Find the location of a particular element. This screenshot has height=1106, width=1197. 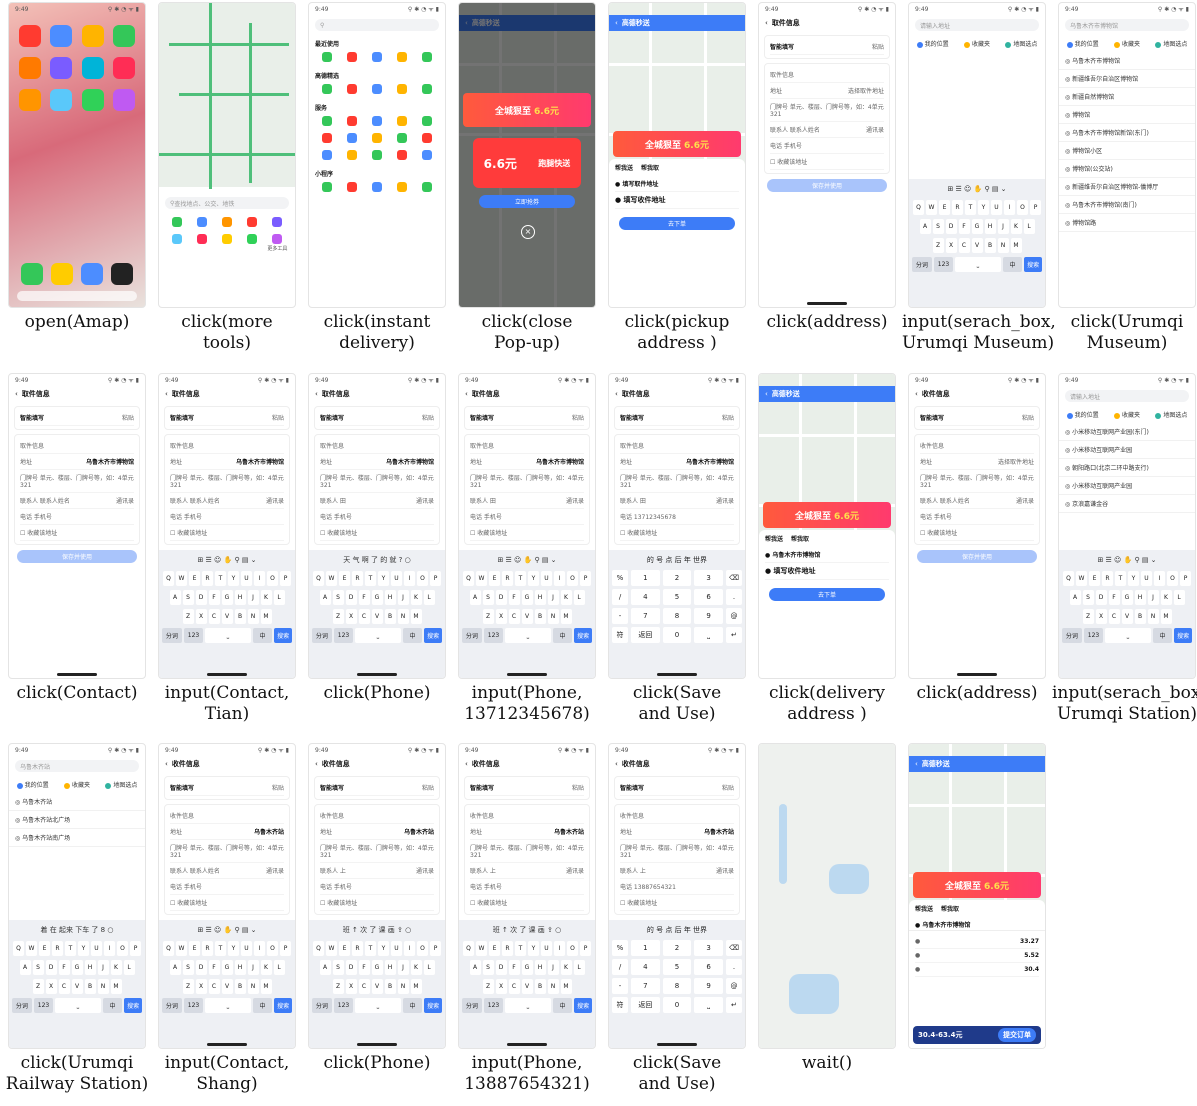

candidate-bar: 的 号 点 后 年 世界 is located at coordinates (677, 930).